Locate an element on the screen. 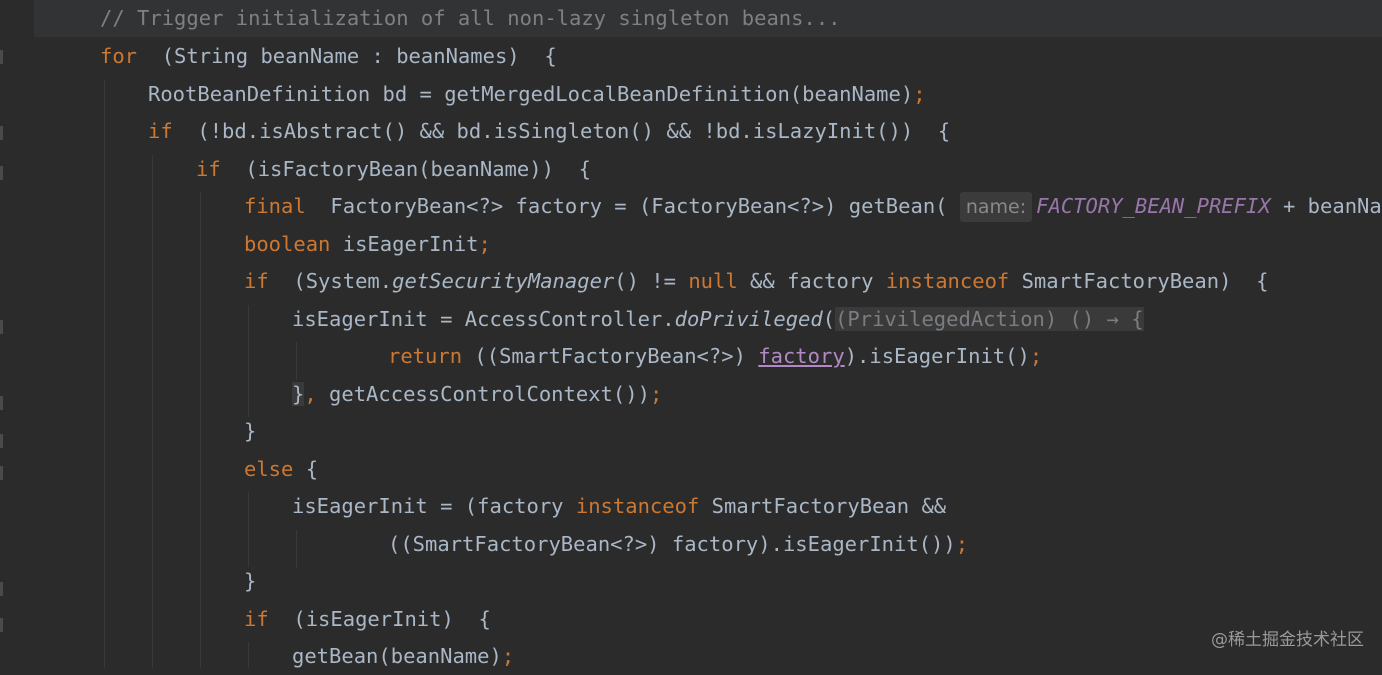 The width and height of the screenshot is (1382, 675). code-line: getBean(beanName); is located at coordinates (403, 656).